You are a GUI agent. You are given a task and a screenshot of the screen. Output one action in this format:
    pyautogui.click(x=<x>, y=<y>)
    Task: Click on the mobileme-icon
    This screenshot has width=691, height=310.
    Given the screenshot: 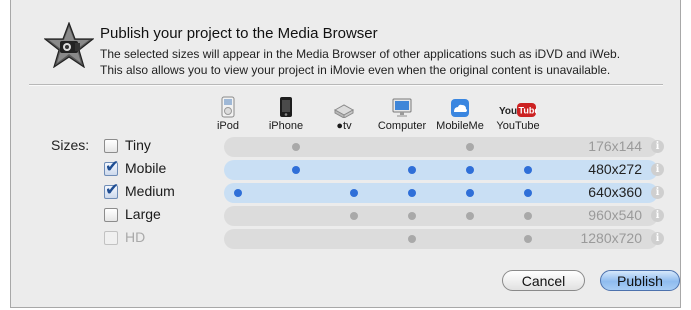 What is the action you would take?
    pyautogui.click(x=460, y=108)
    